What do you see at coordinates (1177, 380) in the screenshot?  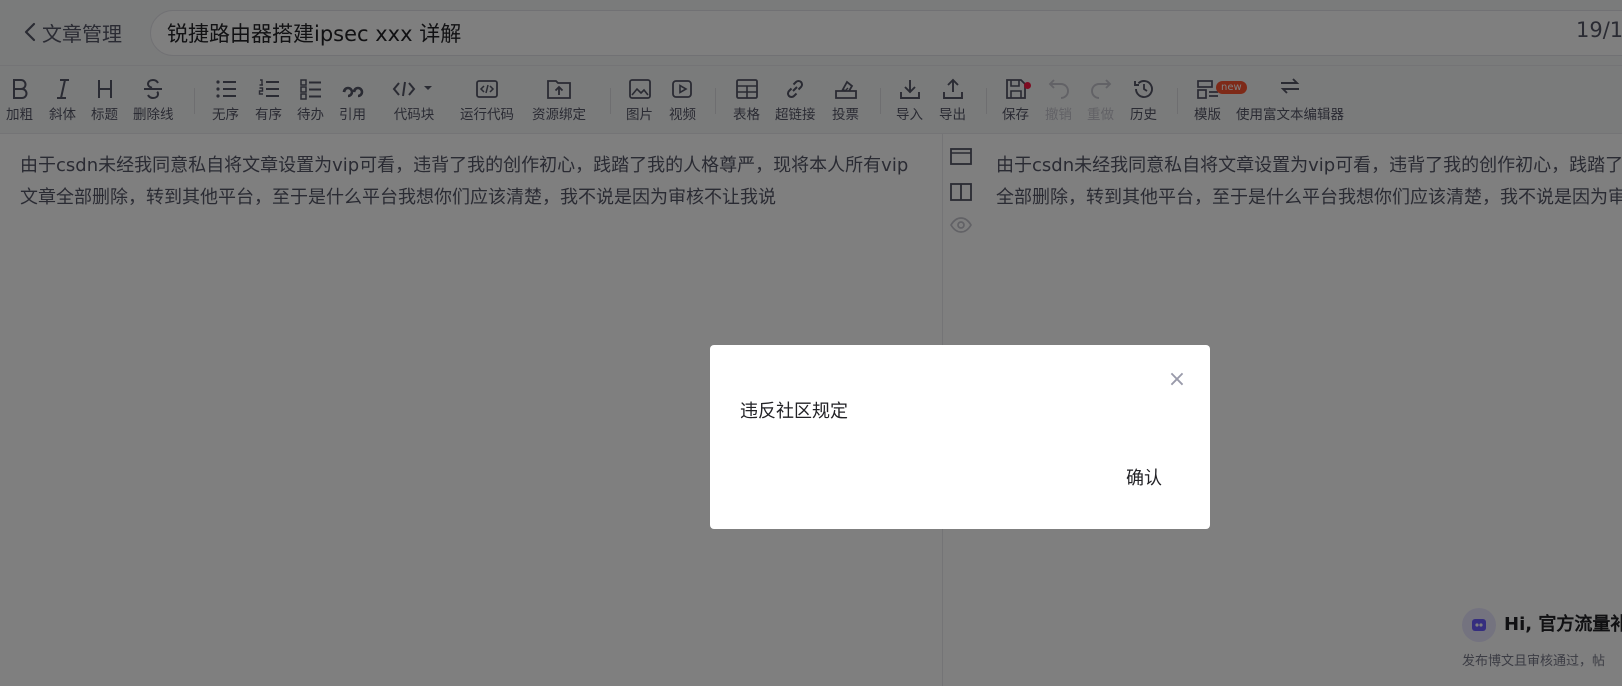 I see `close-icon: ×` at bounding box center [1177, 380].